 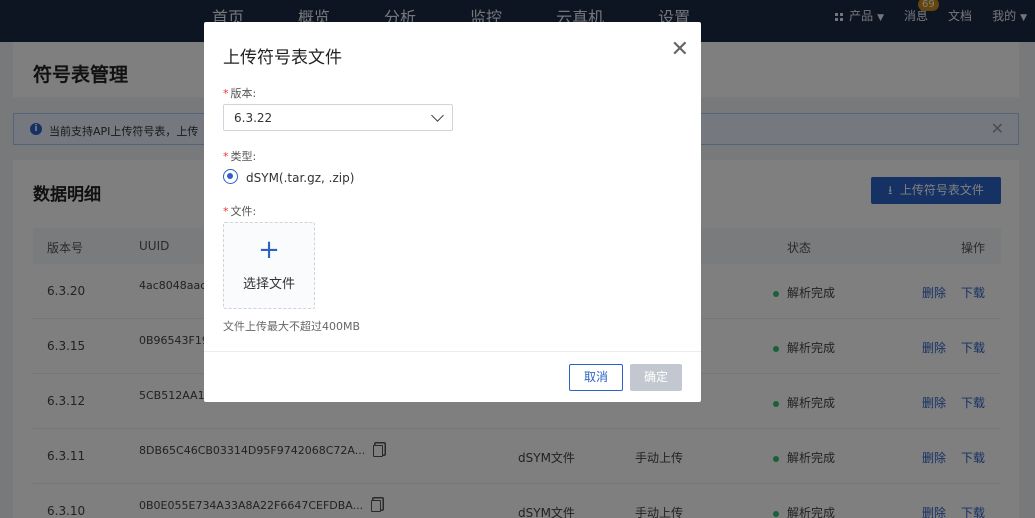 I want to click on type-radio-dsym, so click(x=230, y=176).